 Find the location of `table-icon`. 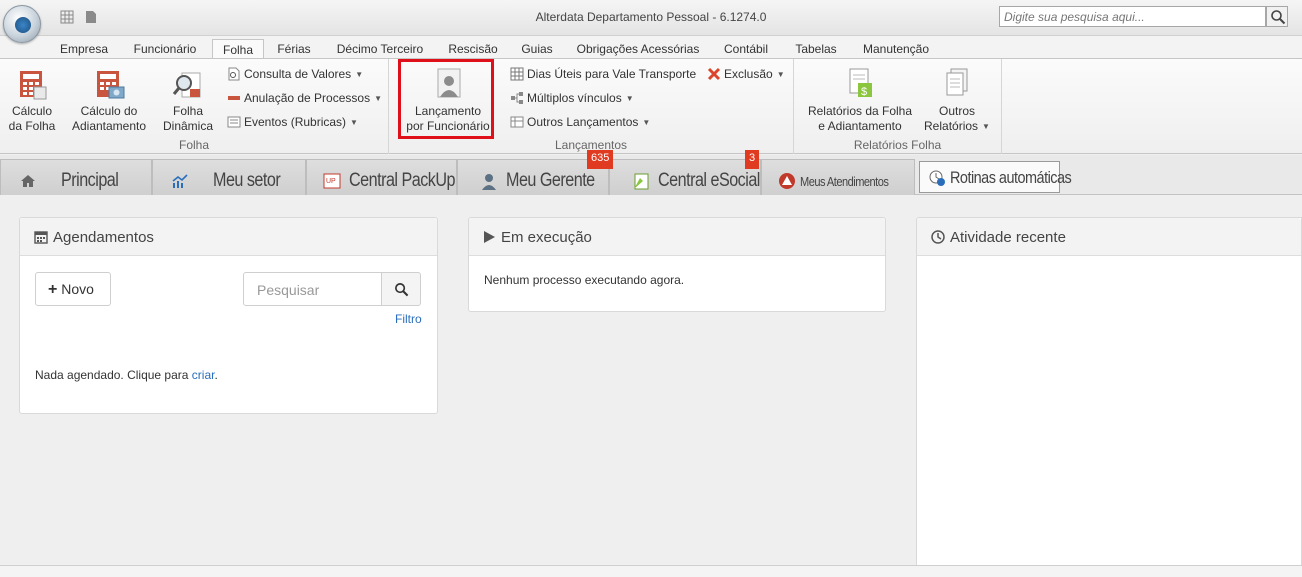

table-icon is located at coordinates (517, 122).